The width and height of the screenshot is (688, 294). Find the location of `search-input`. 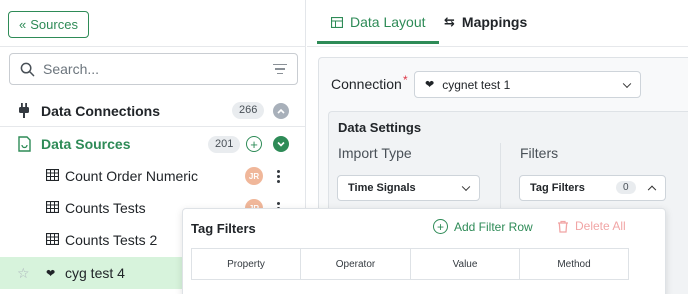

search-input is located at coordinates (154, 69).